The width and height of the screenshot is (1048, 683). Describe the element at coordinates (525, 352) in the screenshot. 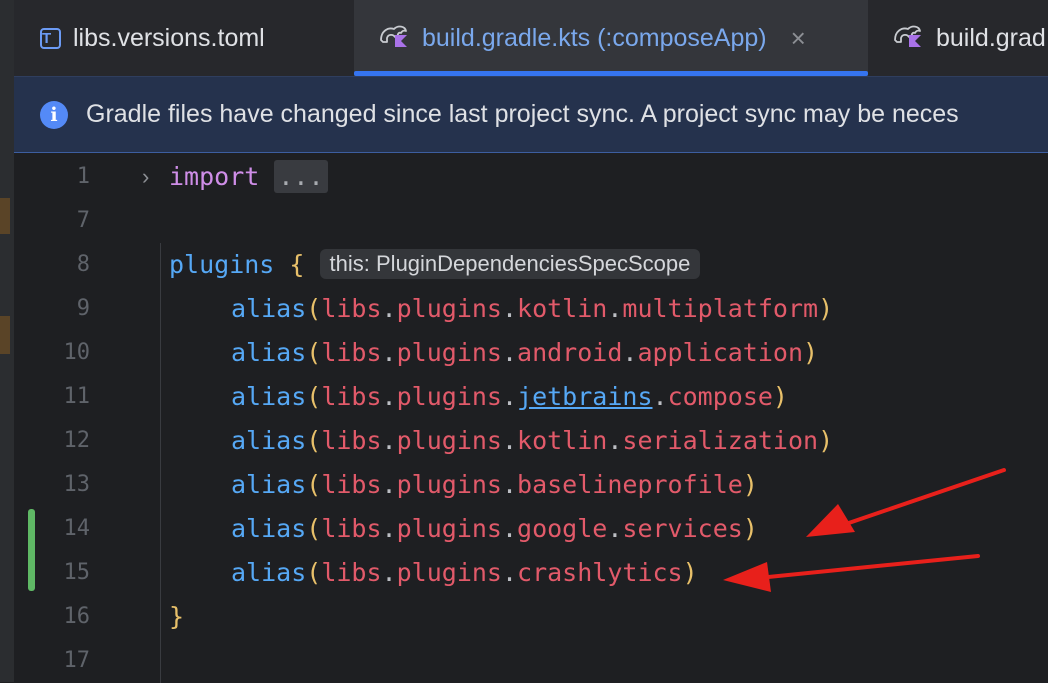

I see `alias-line: alias(libs.plugins.android.application)` at that location.